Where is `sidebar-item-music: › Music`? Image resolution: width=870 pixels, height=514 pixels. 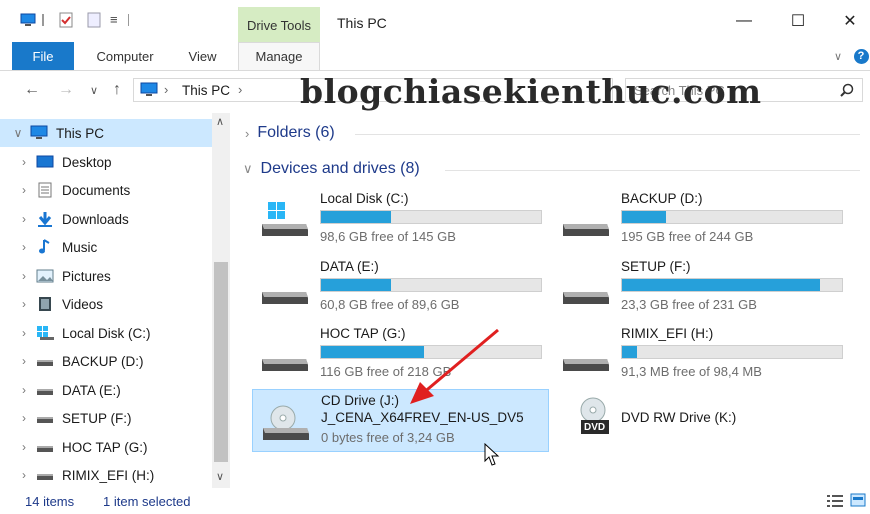
sidebar-item-music: › Music is located at coordinates (106, 247).